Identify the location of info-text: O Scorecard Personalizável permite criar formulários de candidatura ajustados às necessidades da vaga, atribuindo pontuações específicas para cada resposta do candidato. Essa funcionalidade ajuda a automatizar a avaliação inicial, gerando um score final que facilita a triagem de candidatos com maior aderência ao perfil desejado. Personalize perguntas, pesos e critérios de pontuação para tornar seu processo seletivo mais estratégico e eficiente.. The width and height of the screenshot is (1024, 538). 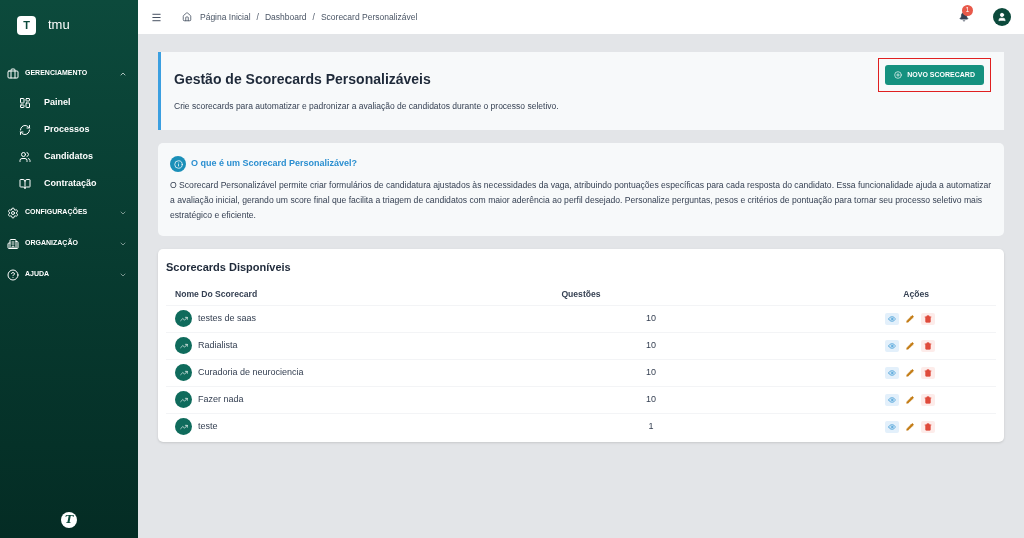
(581, 200).